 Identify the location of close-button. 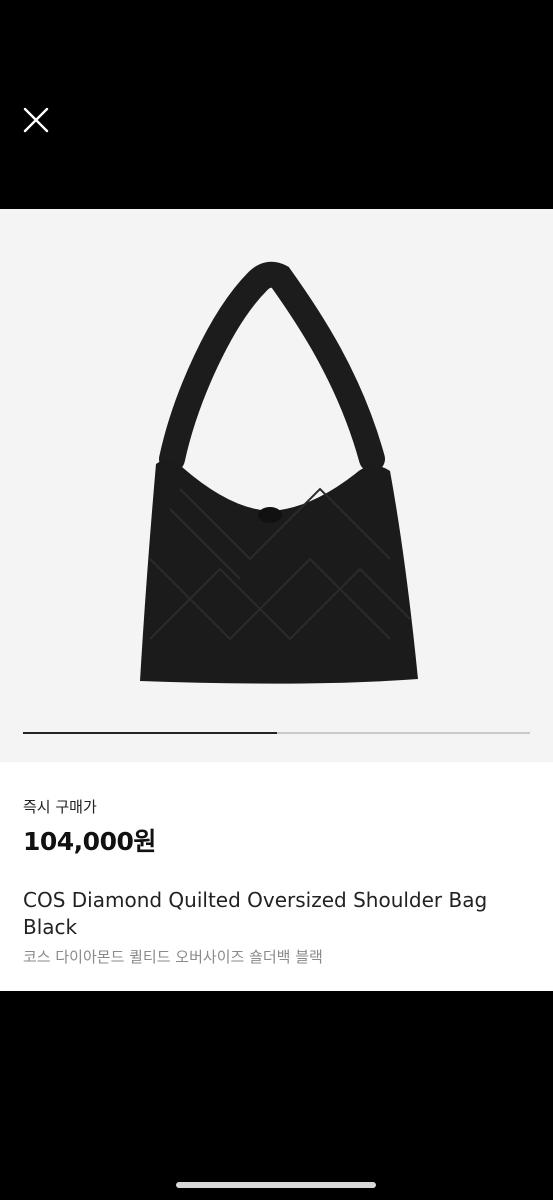
(36, 120).